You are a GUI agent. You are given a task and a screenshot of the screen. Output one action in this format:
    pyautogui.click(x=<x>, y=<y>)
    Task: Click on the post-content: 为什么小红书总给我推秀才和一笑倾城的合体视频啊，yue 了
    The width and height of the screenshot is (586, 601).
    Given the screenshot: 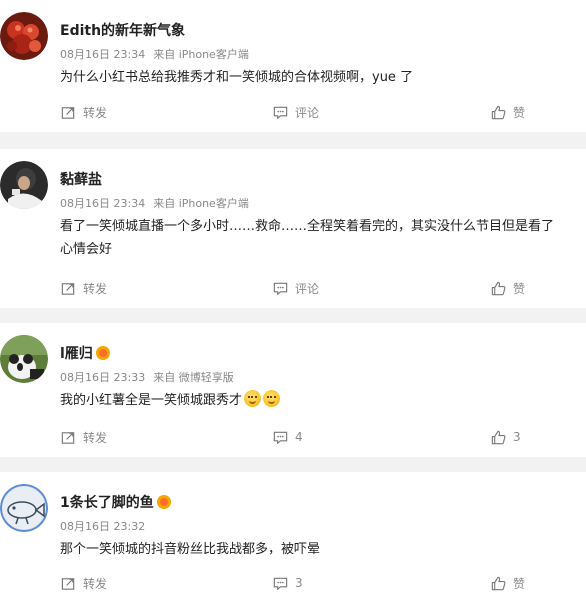 What is the action you would take?
    pyautogui.click(x=323, y=77)
    